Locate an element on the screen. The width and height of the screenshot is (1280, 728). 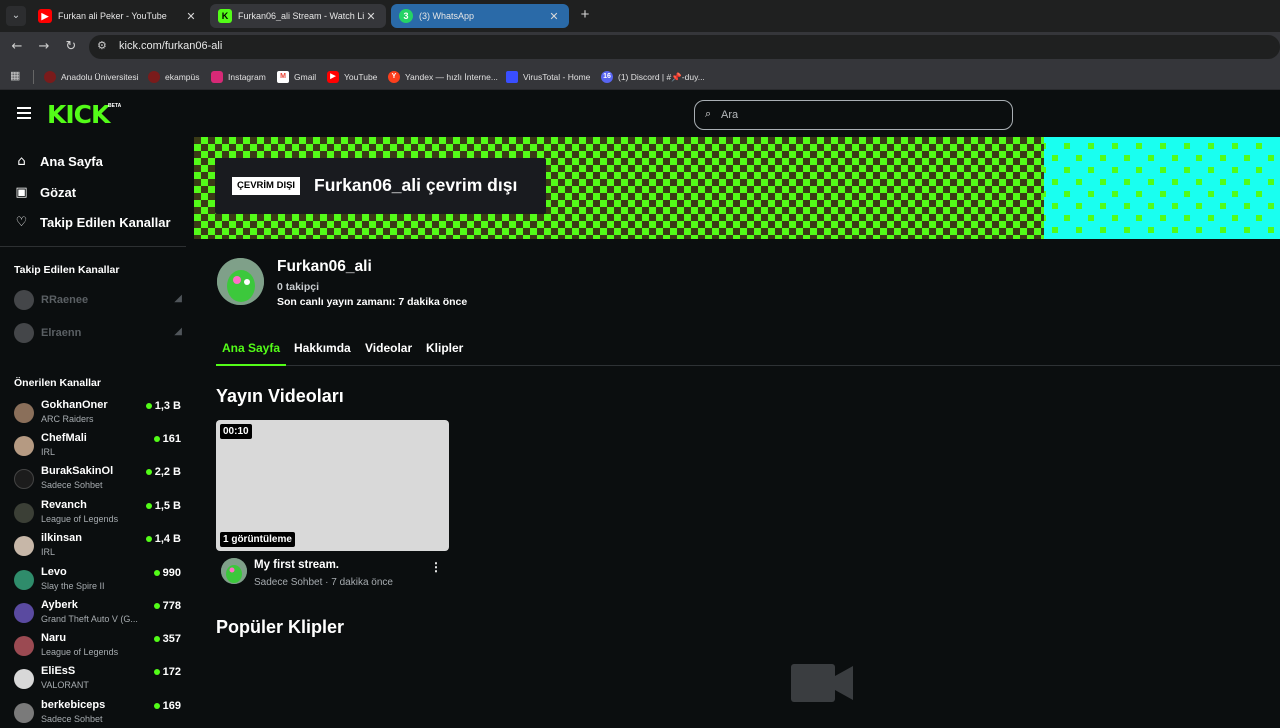
video-title: My first stream. is located at coordinates (296, 565).